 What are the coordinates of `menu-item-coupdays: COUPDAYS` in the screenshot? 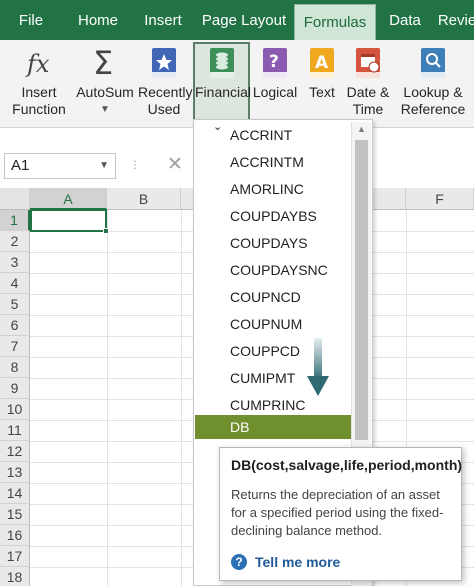 It's located at (274, 243).